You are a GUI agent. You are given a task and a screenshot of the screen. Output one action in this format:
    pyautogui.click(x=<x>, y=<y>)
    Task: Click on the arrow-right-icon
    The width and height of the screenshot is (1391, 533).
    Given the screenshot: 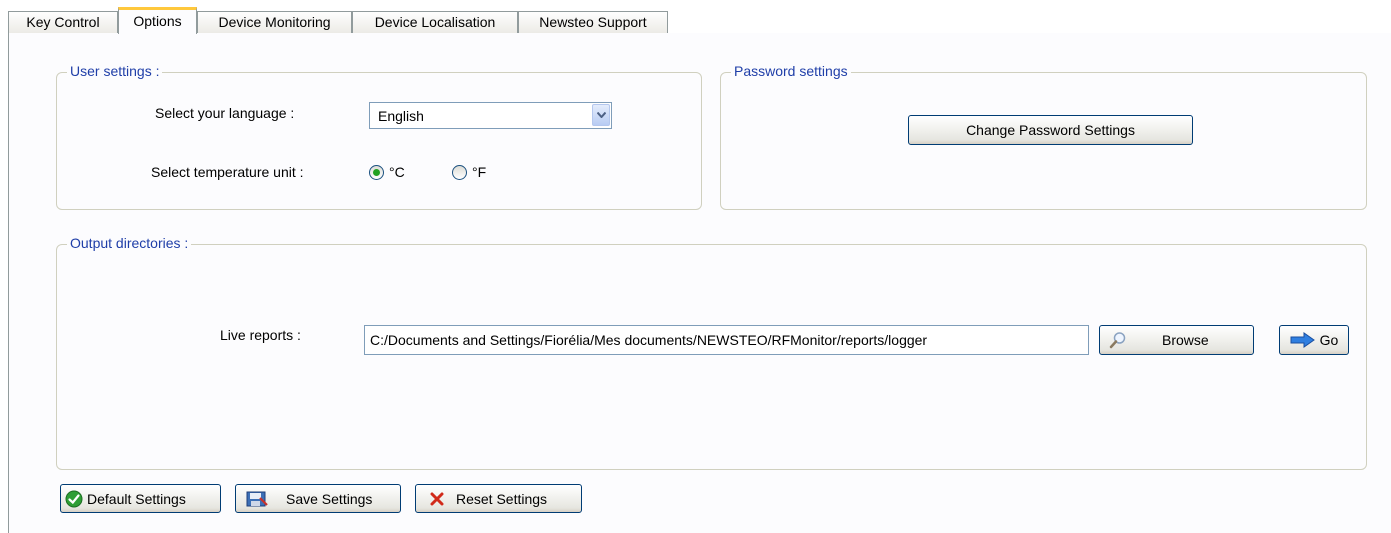 What is the action you would take?
    pyautogui.click(x=1303, y=340)
    